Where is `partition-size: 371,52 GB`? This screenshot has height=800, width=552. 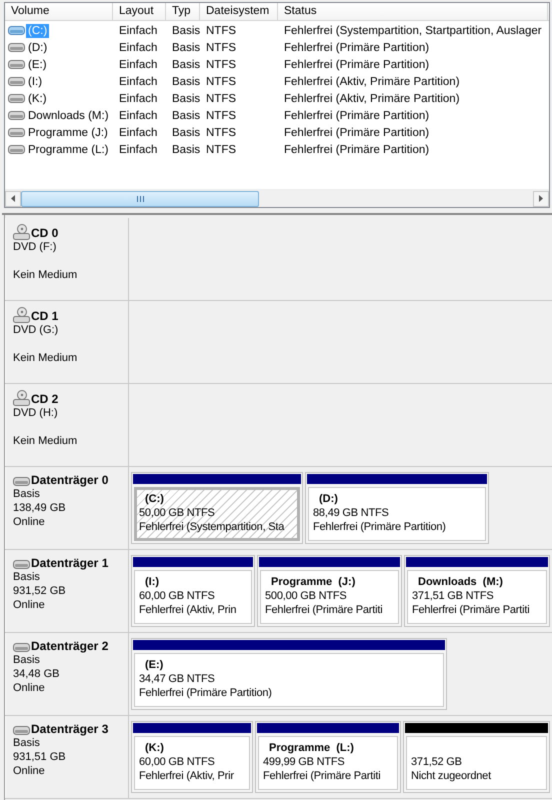 partition-size: 371,52 GB is located at coordinates (437, 762).